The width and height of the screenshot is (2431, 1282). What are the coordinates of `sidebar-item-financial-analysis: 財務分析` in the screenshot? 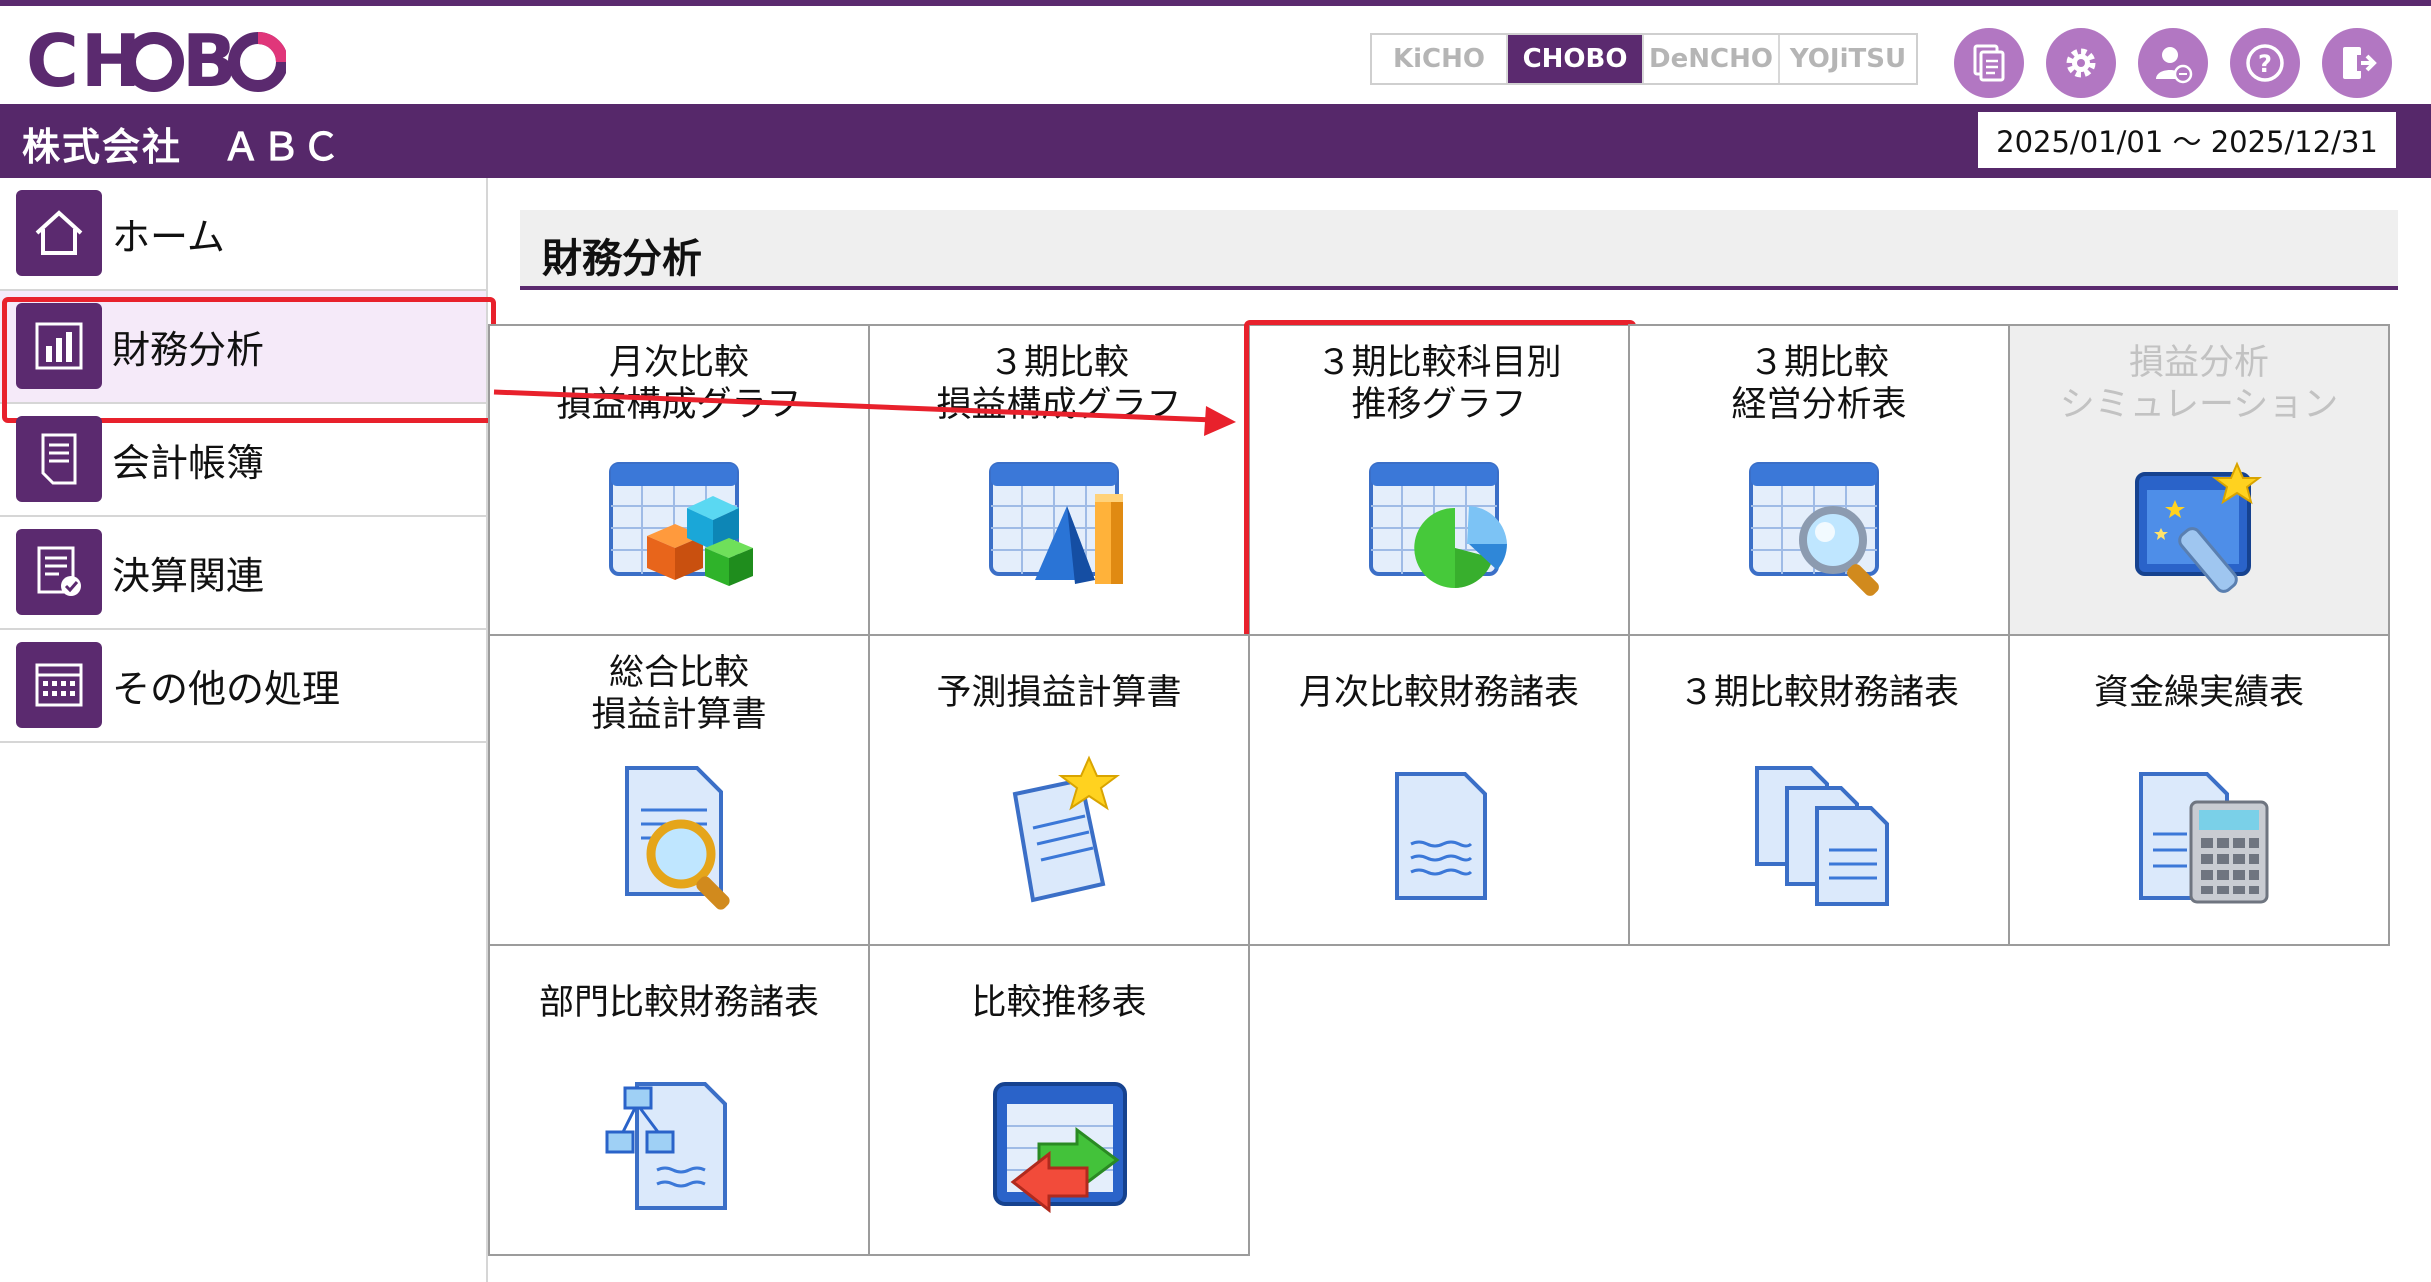 It's located at (248, 357).